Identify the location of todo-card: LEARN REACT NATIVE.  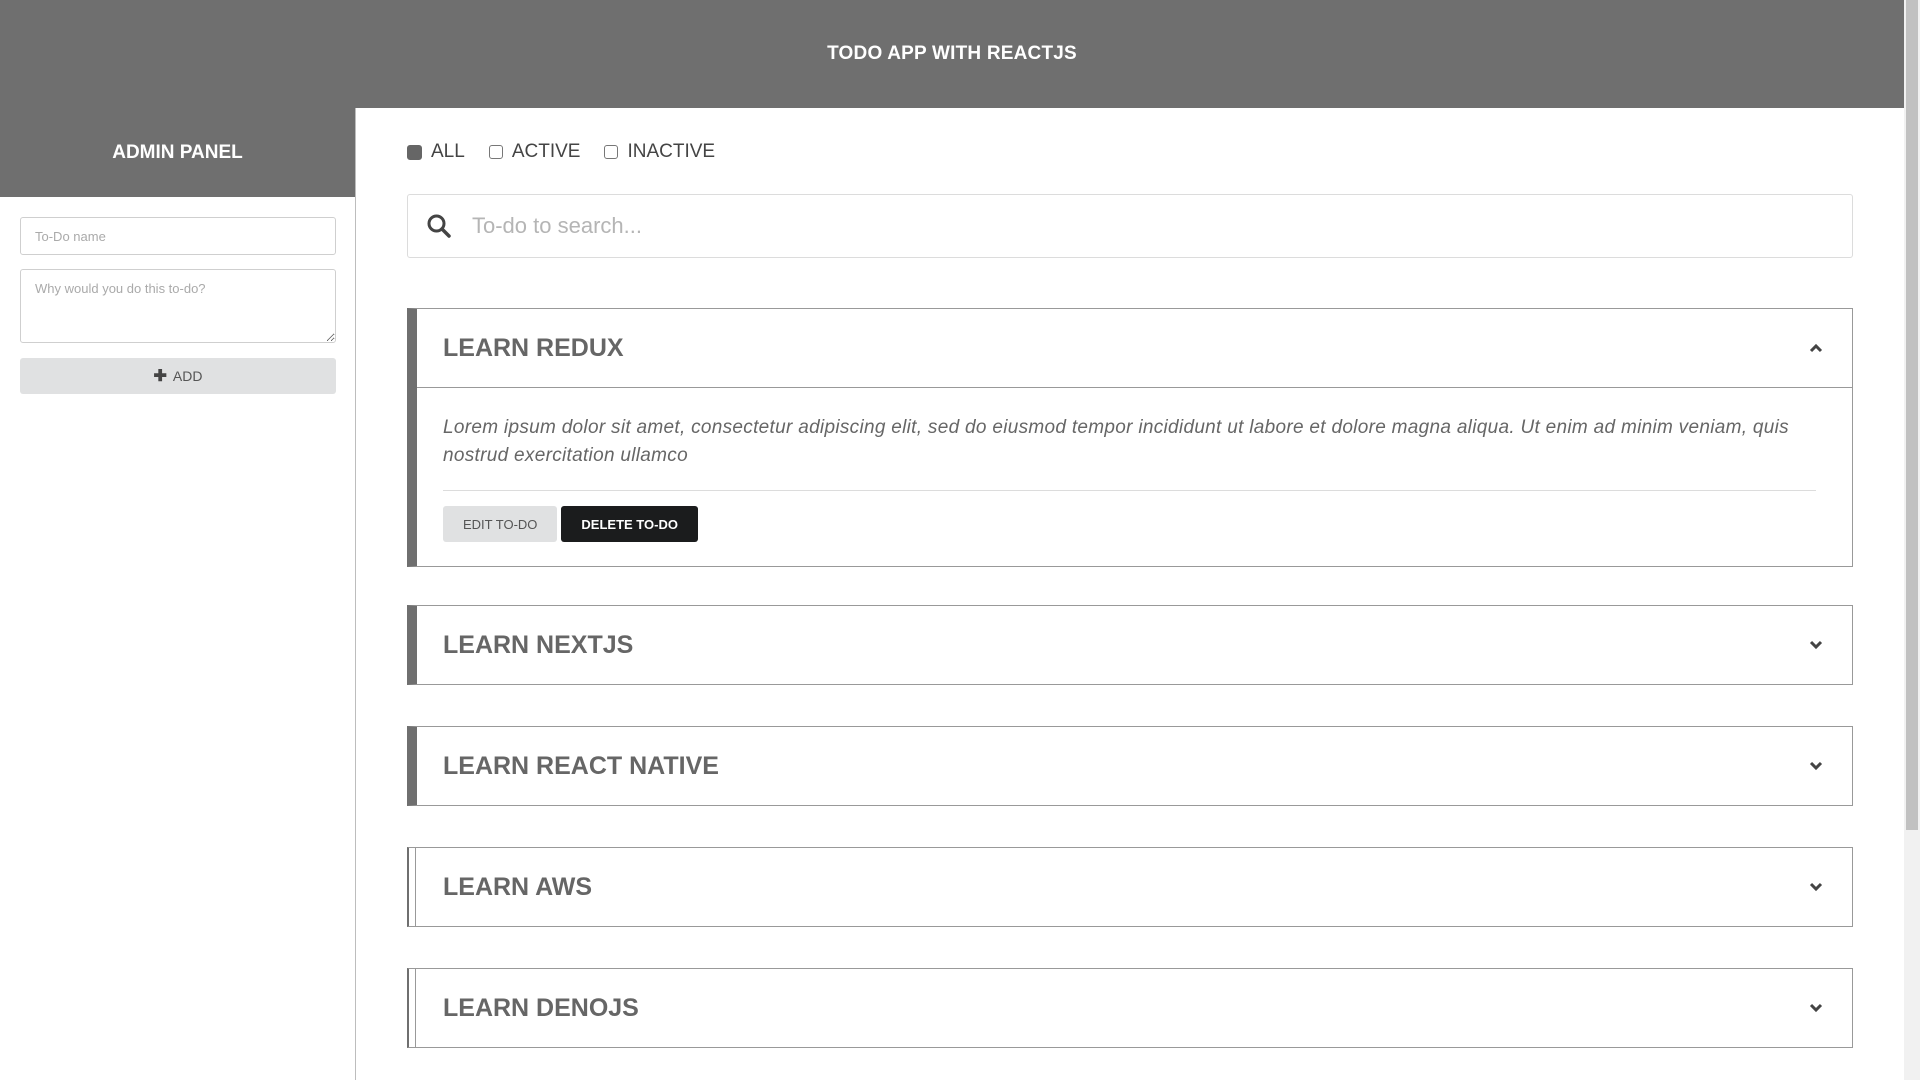
(1130, 766).